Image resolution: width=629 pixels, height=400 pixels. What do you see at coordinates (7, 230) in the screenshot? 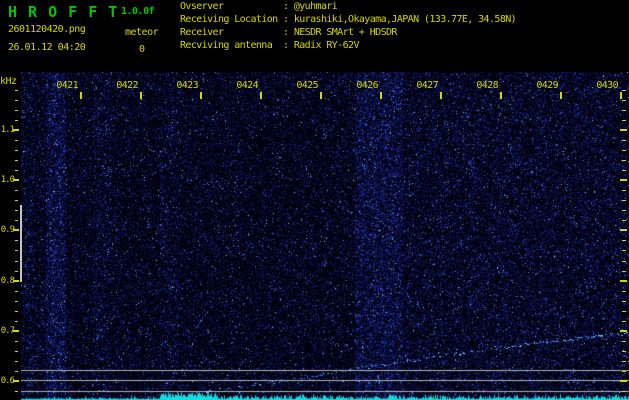
I see `frequency-tick-label: 0.9` at bounding box center [7, 230].